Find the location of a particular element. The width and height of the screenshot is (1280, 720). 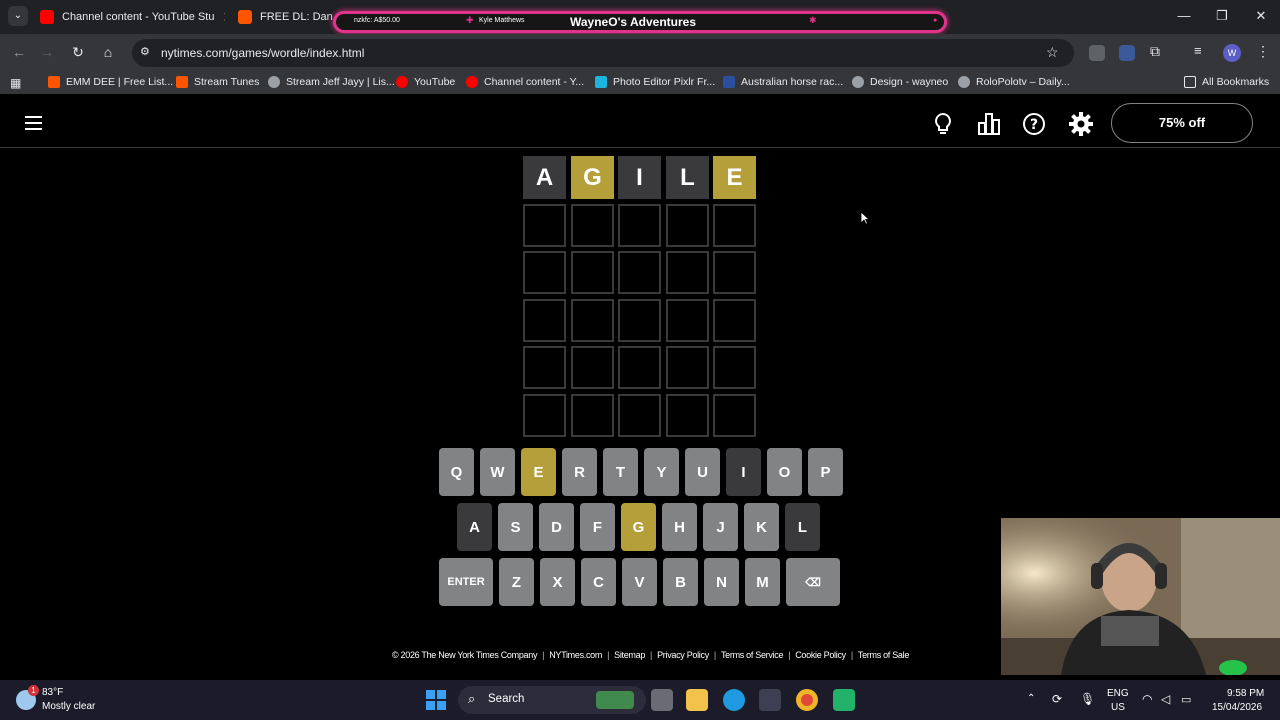

forward-icon: → is located at coordinates (47, 52).